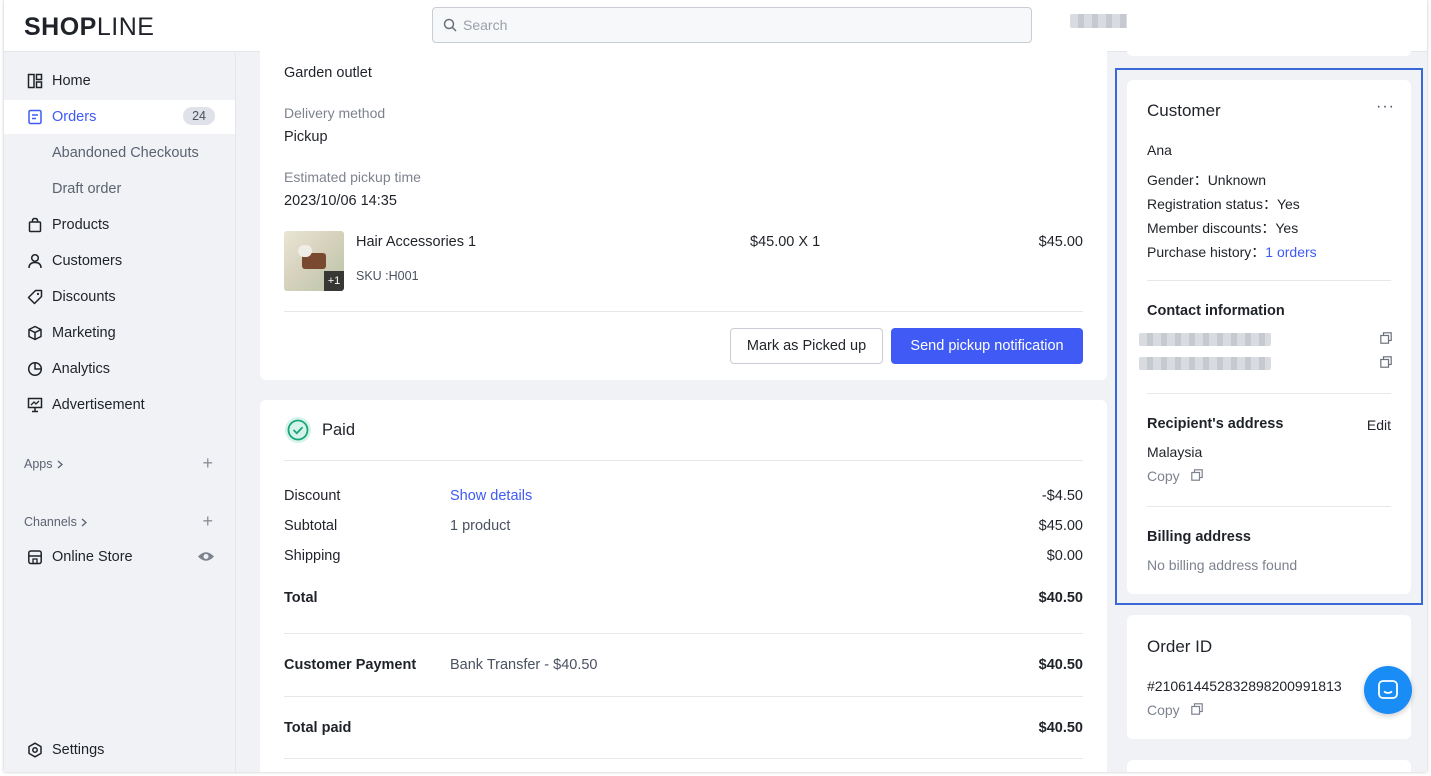 The width and height of the screenshot is (1431, 776). I want to click on sidebar-label-orders: Orders, so click(74, 117).